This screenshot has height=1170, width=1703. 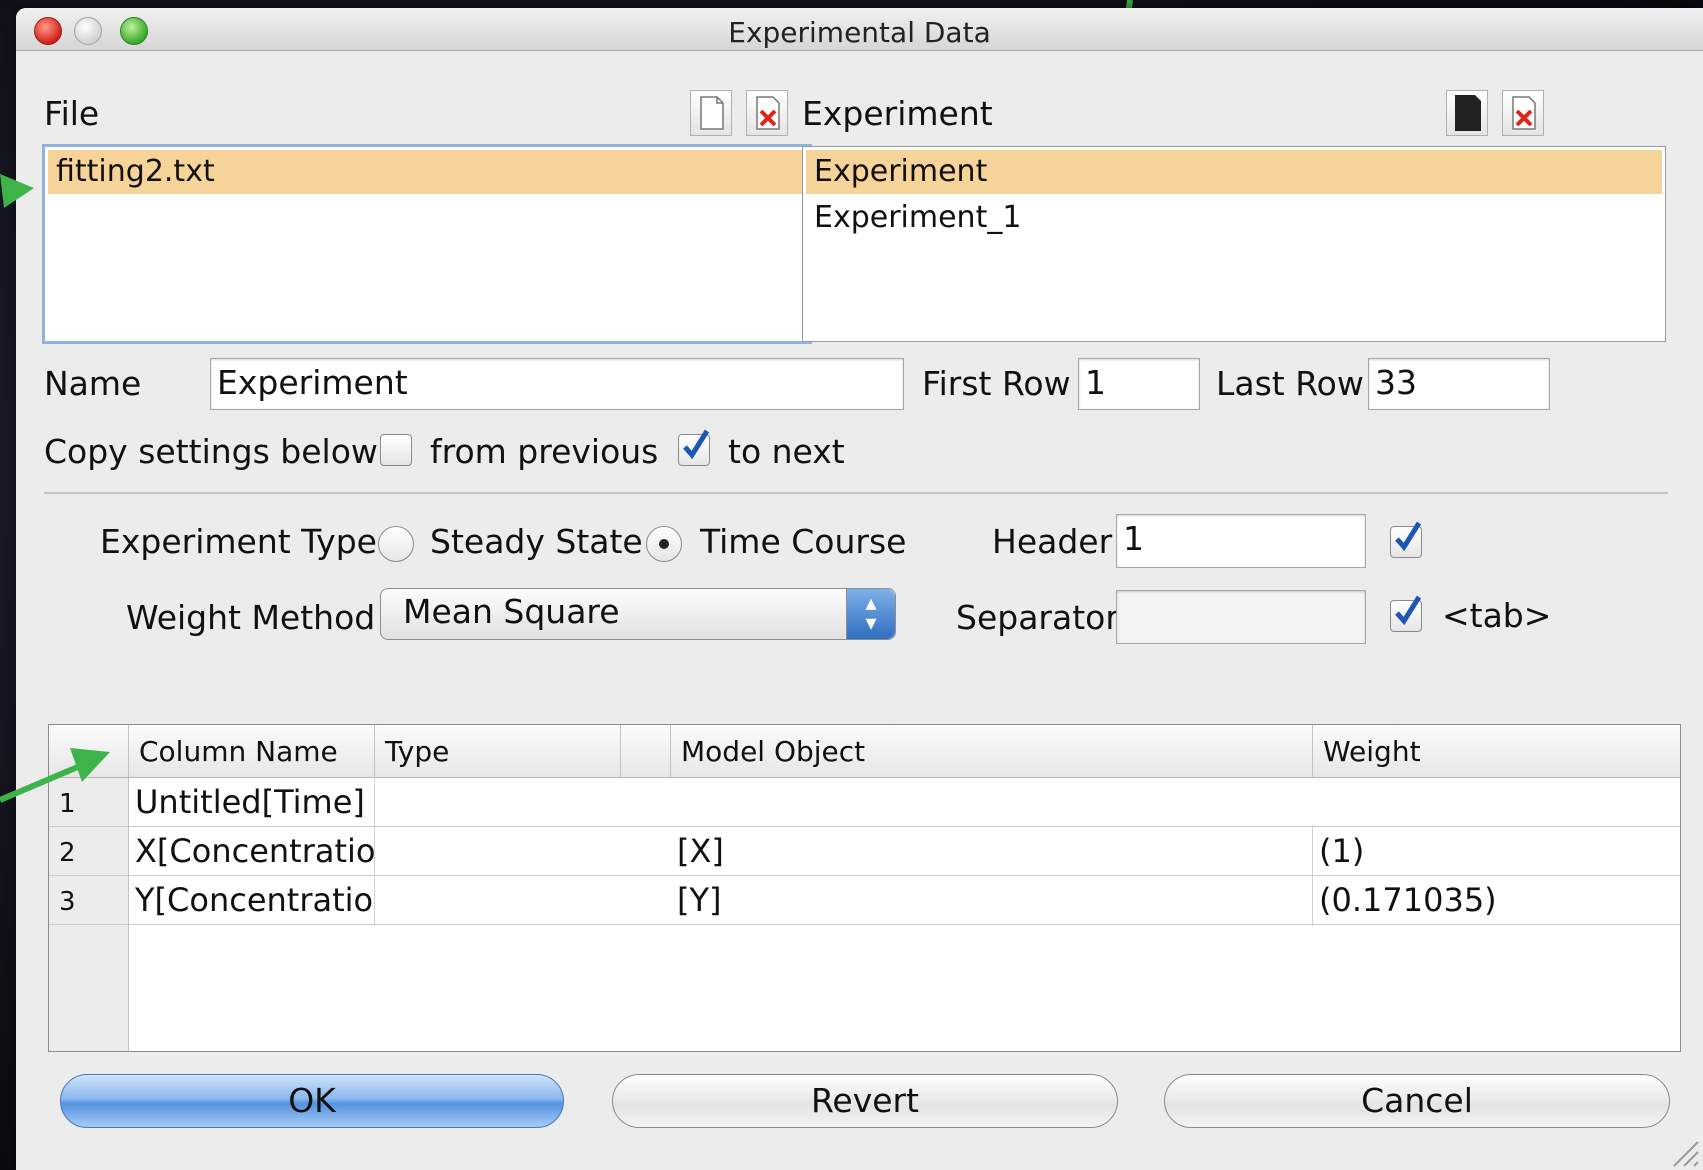 I want to click on window-title: Experimental Data, so click(x=859, y=32).